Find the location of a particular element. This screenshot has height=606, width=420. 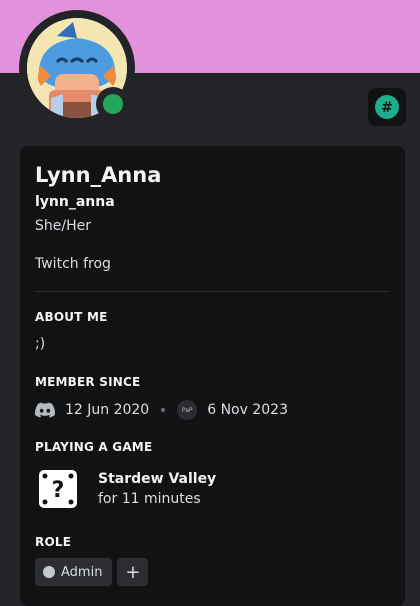

game-activity: ? Stardew Valley for 11 minutes is located at coordinates (125, 489).